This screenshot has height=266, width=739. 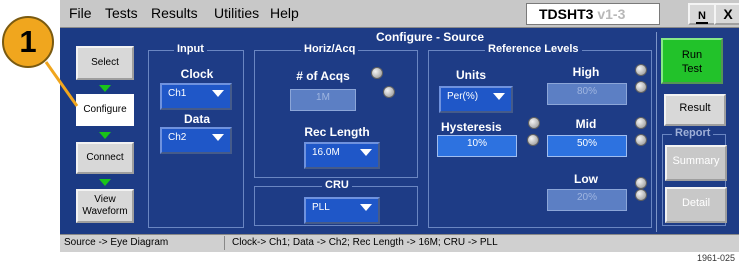 I want to click on callout-leader-line, so click(x=61, y=84).